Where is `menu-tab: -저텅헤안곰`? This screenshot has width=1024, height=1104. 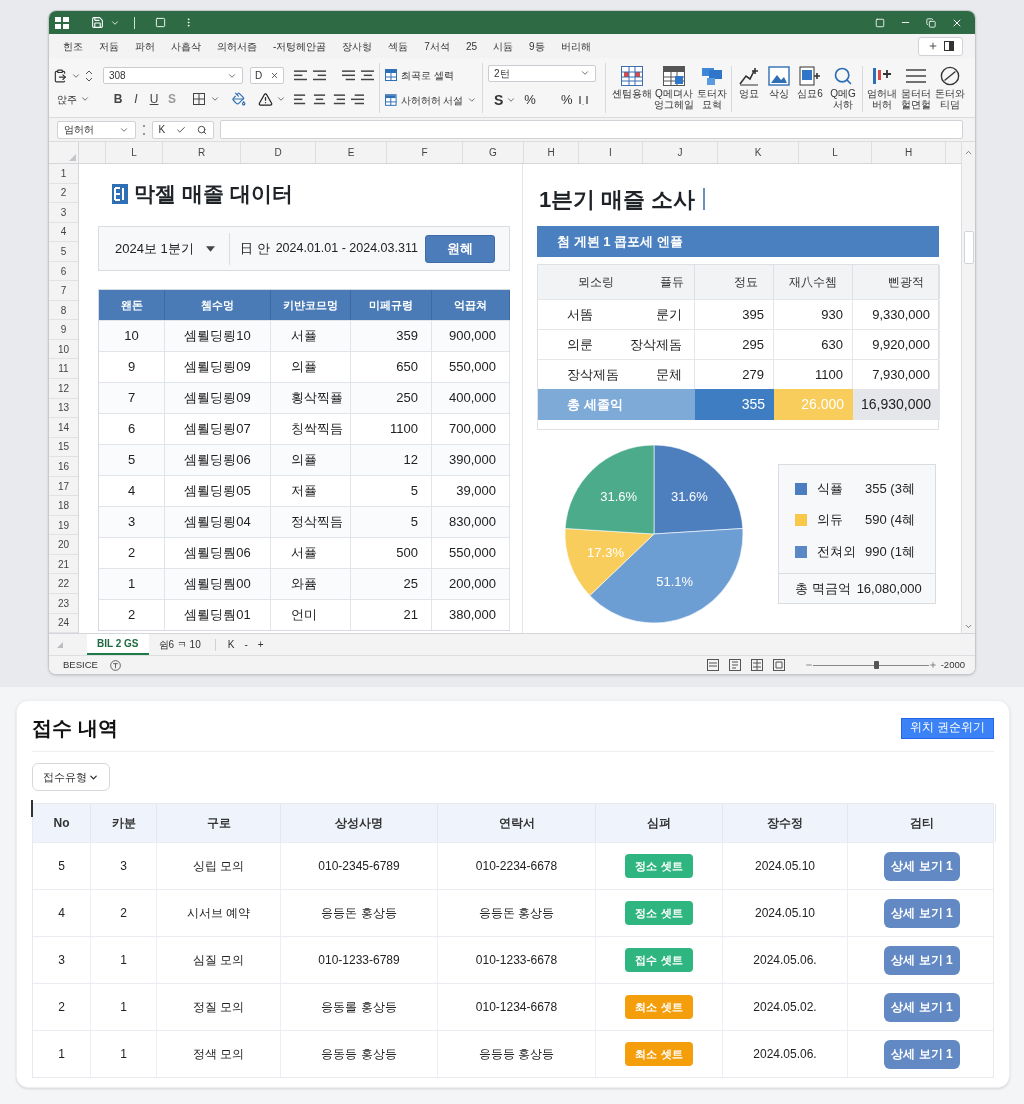
menu-tab: -저텅헤안곰 is located at coordinates (300, 46).